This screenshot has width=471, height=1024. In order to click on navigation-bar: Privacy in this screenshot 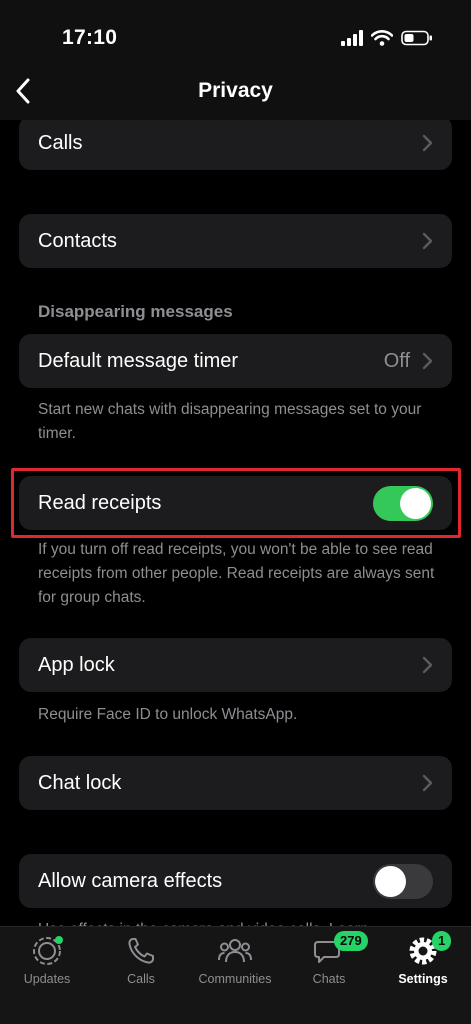, I will do `click(235, 91)`.